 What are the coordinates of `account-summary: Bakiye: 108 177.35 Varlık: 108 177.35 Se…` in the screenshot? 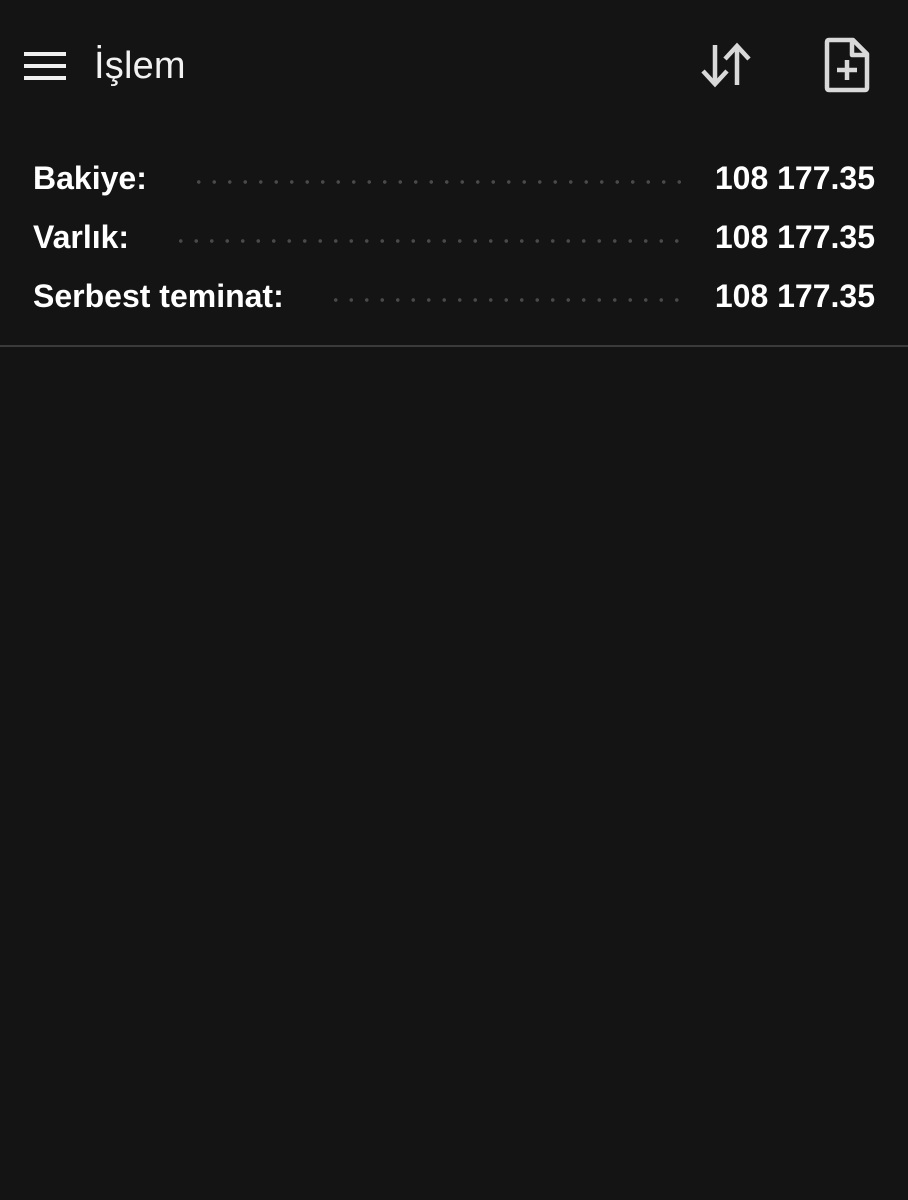 It's located at (454, 236).